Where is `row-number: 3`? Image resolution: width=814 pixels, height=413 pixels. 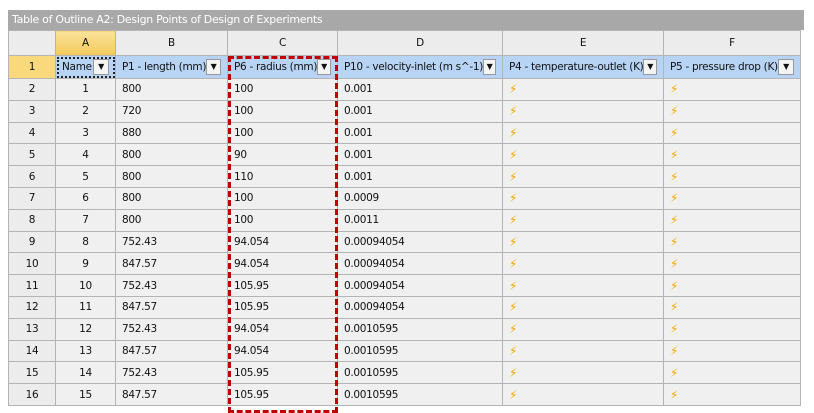
row-number: 3 is located at coordinates (32, 111).